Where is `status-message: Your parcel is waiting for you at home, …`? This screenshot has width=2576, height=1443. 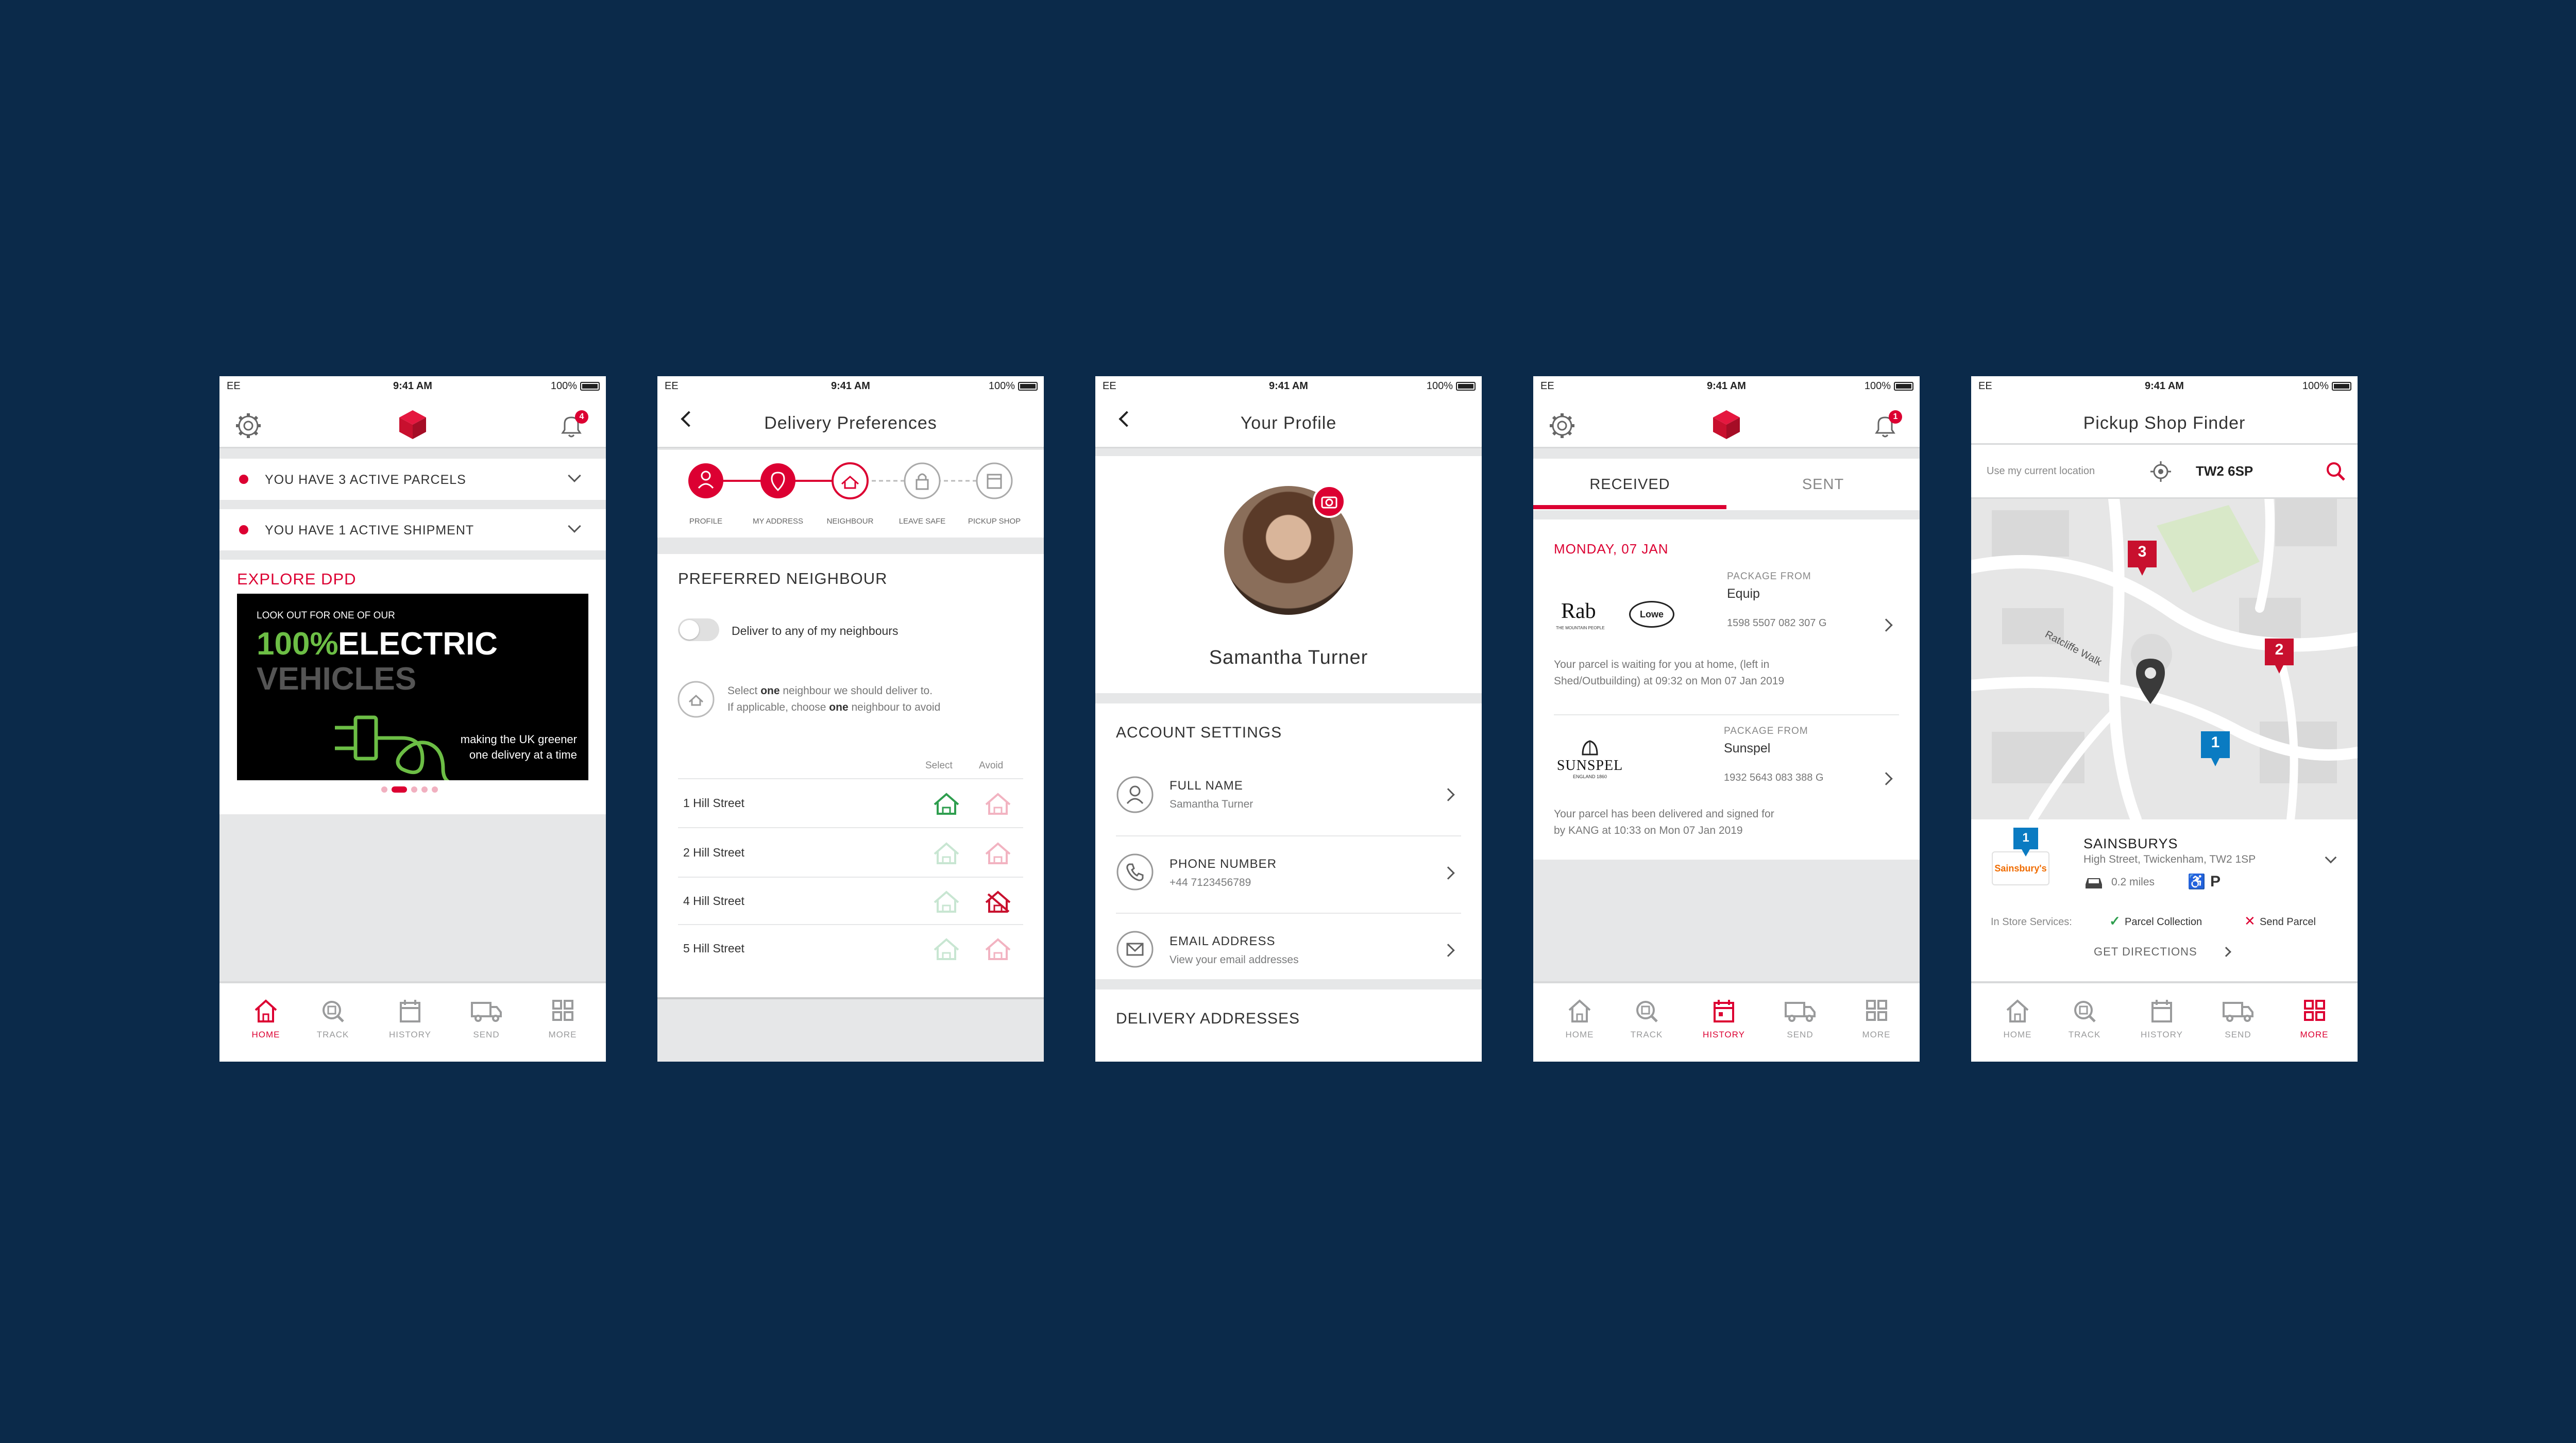 status-message: Your parcel is waiting for you at home, … is located at coordinates (1662, 664).